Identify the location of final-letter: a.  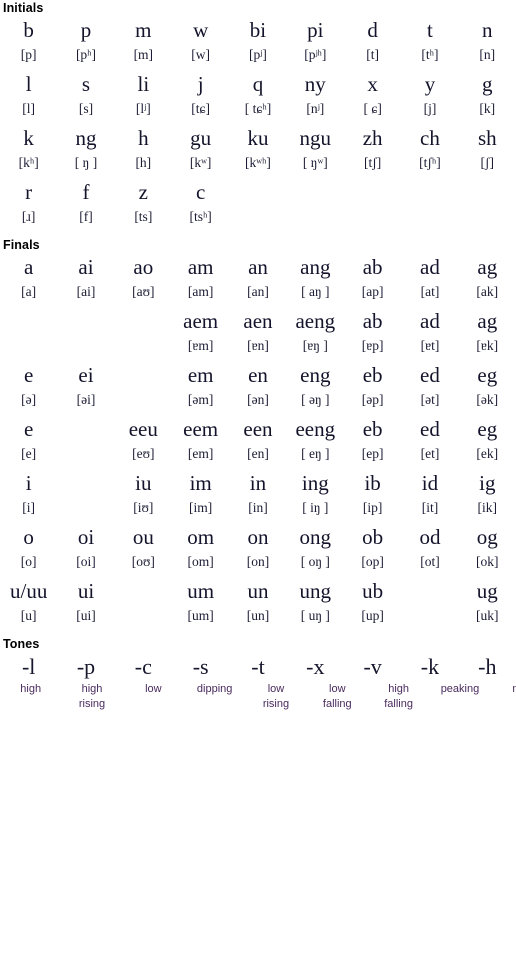
(29, 267).